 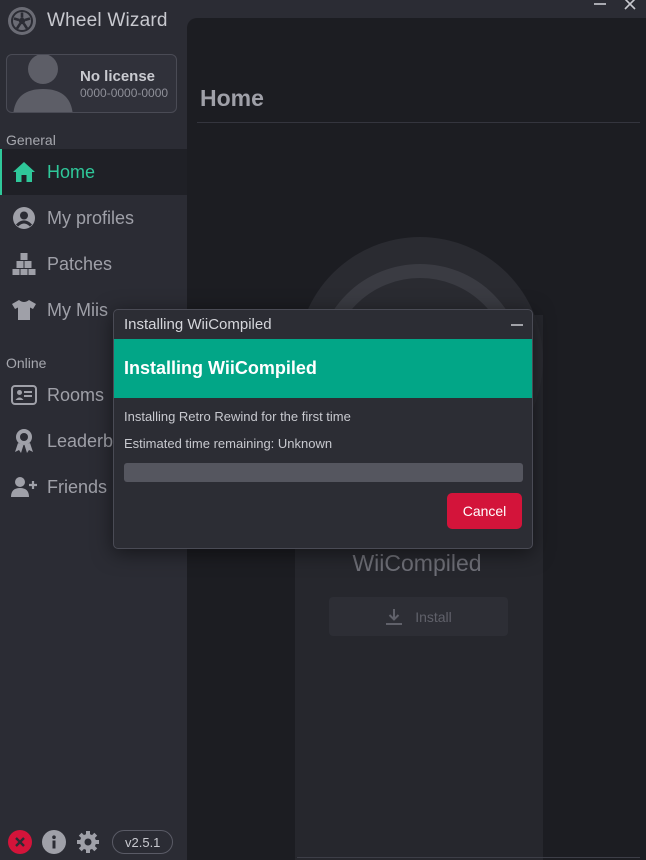 What do you see at coordinates (118, 76) in the screenshot?
I see `license-status: No license` at bounding box center [118, 76].